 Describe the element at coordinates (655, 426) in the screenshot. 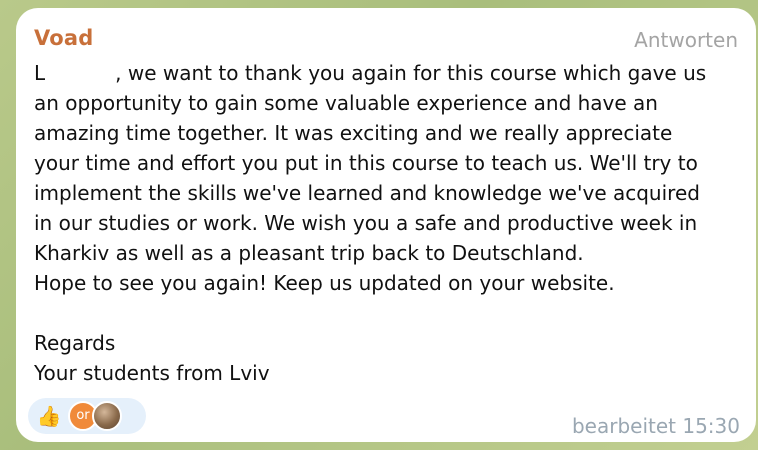

I see `edited-timestamp: bearbeitet 15:30` at that location.